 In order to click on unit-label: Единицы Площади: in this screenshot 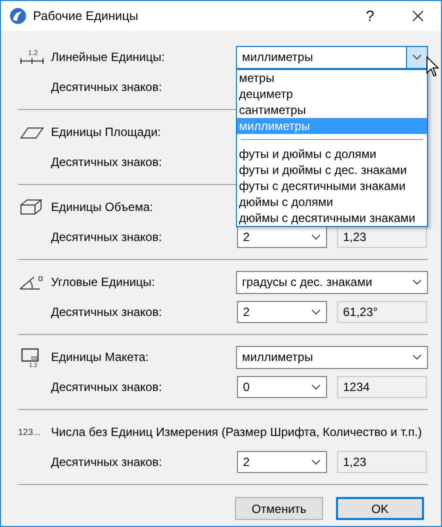, I will do `click(106, 132)`.